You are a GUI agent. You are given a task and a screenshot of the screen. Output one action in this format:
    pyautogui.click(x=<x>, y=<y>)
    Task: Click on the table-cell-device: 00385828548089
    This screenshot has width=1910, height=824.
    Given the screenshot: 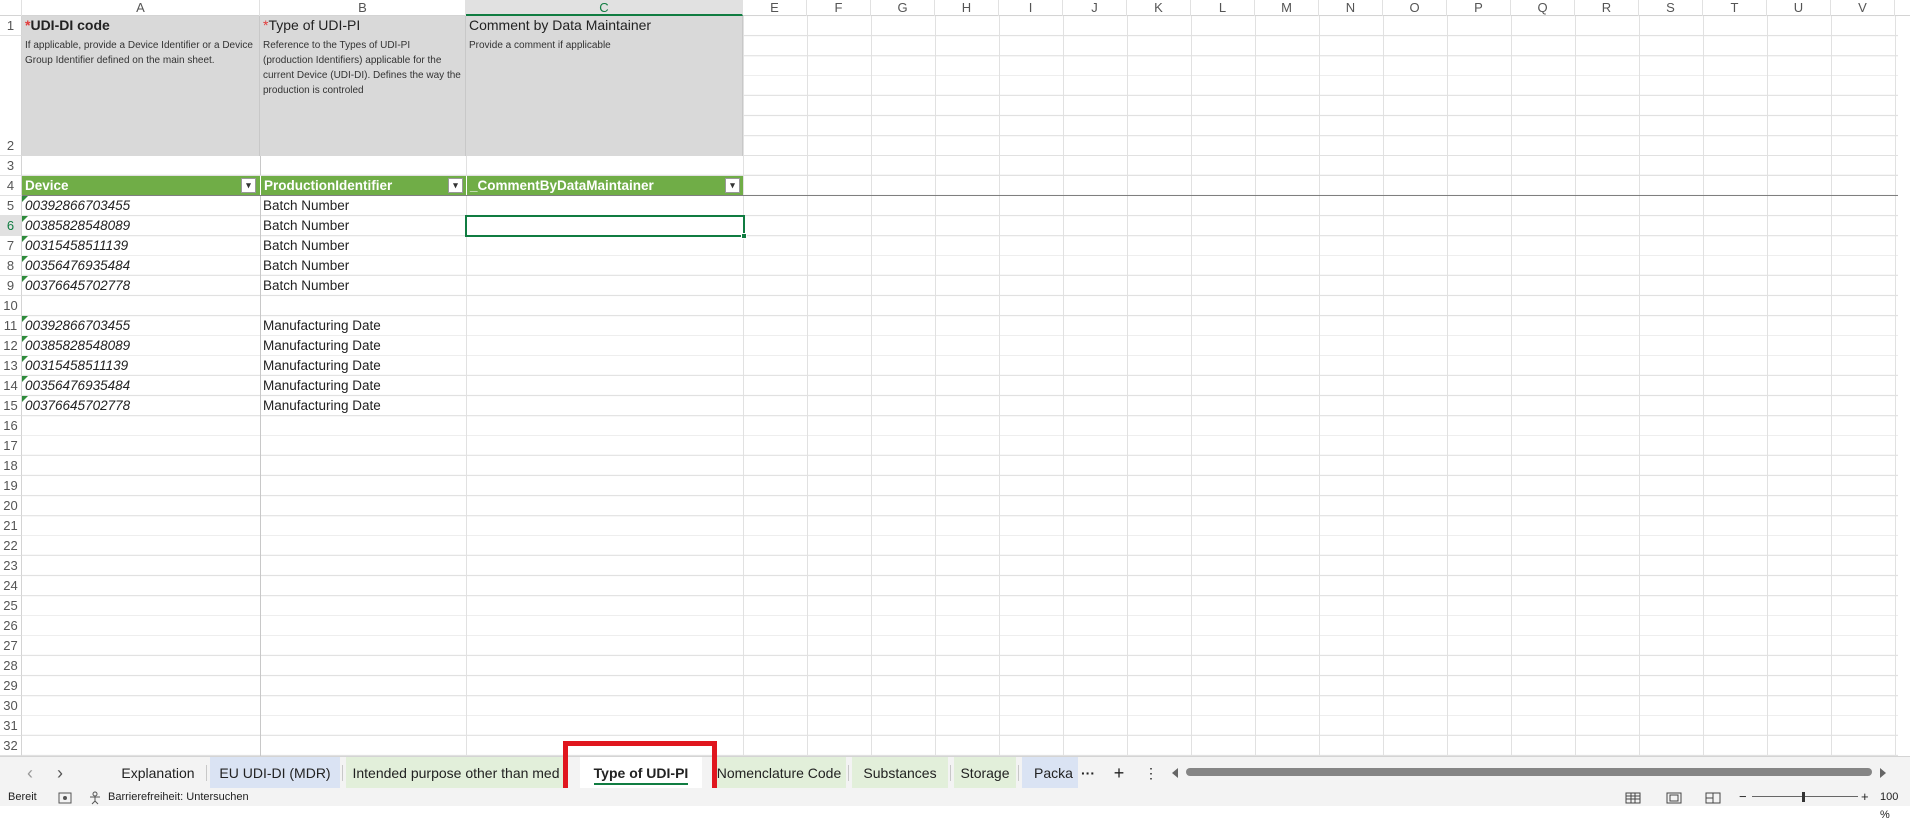 What is the action you would take?
    pyautogui.click(x=141, y=346)
    